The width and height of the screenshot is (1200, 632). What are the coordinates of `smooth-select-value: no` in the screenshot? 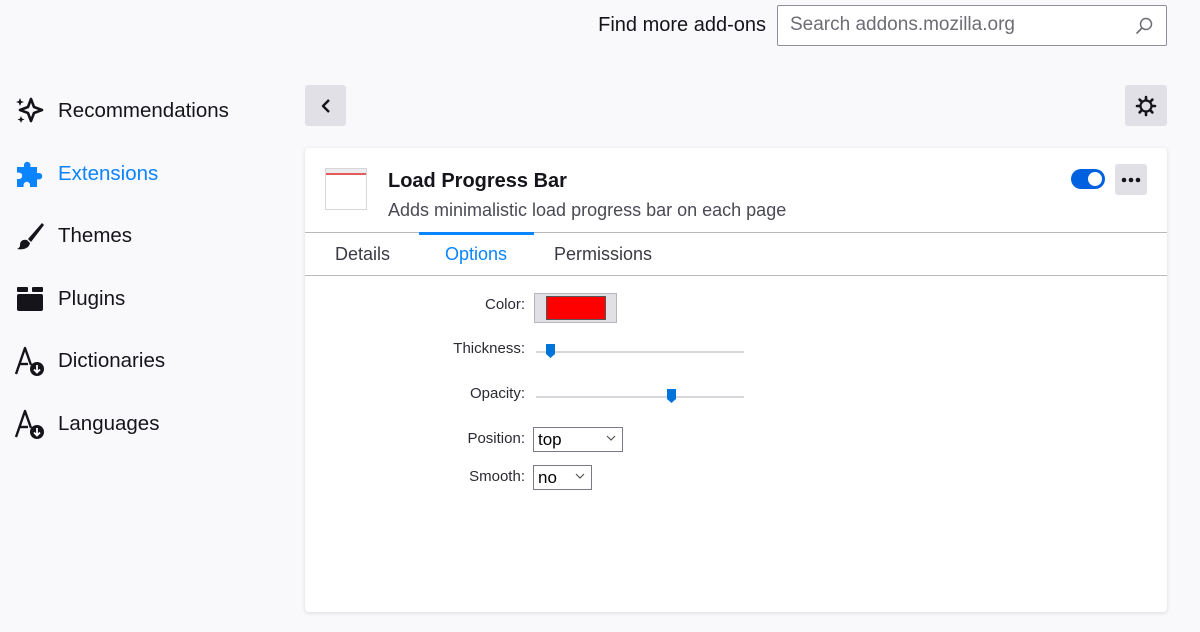 It's located at (547, 477).